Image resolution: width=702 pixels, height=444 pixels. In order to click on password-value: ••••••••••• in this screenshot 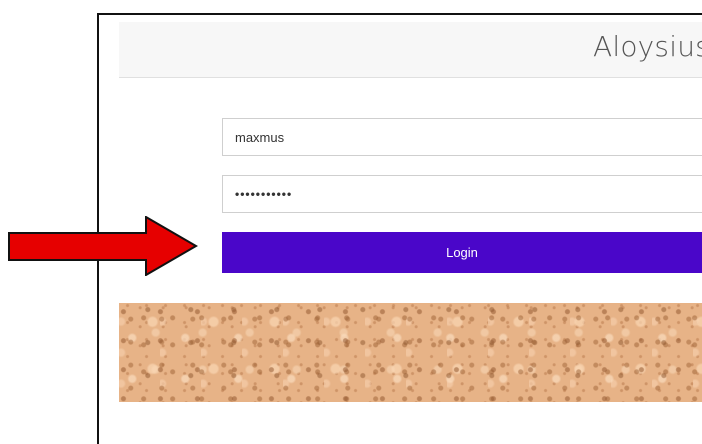, I will do `click(264, 194)`.